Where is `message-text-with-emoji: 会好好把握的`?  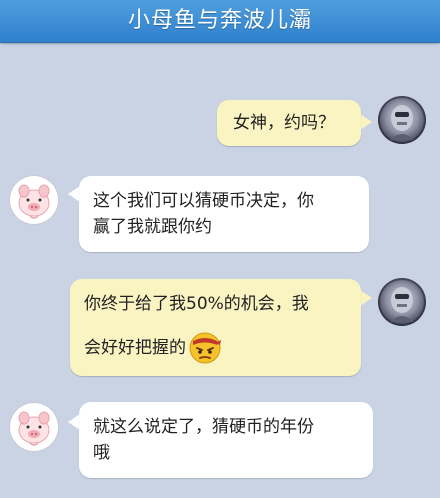
message-text-with-emoji: 会好好把握的 is located at coordinates (215, 348).